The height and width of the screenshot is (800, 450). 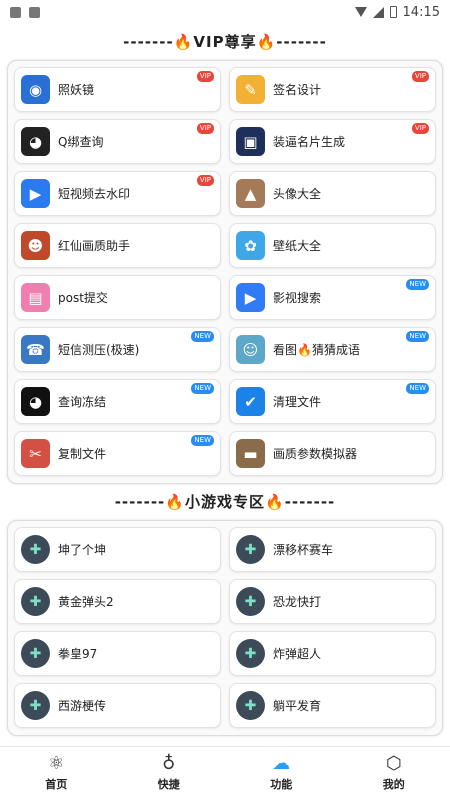 I want to click on nav-label: 功能, so click(x=281, y=784).